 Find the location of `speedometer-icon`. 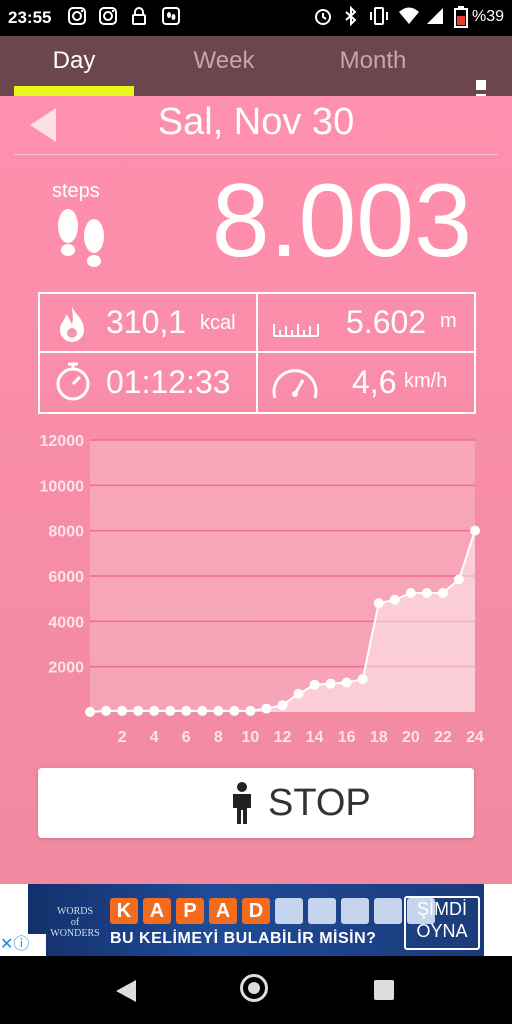

speedometer-icon is located at coordinates (295, 385).